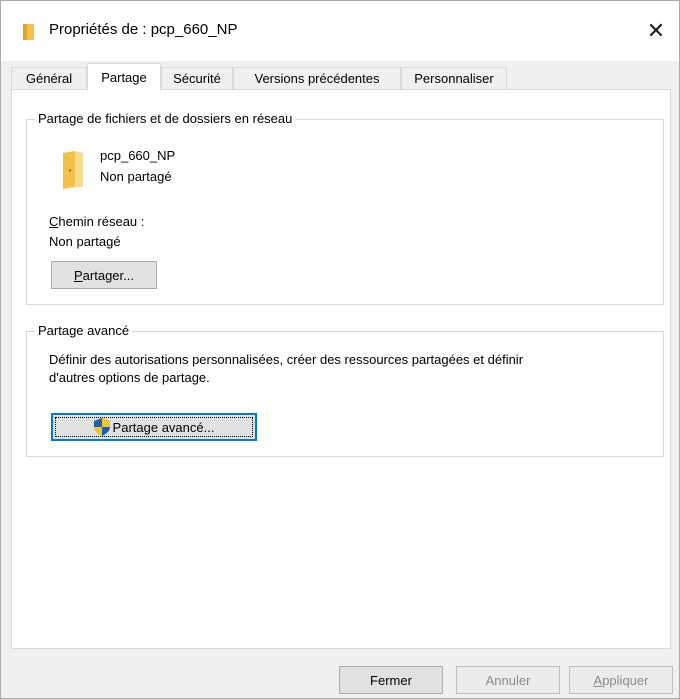 The height and width of the screenshot is (699, 680). What do you see at coordinates (454, 78) in the screenshot?
I see `tab-customize: Personnaliser` at bounding box center [454, 78].